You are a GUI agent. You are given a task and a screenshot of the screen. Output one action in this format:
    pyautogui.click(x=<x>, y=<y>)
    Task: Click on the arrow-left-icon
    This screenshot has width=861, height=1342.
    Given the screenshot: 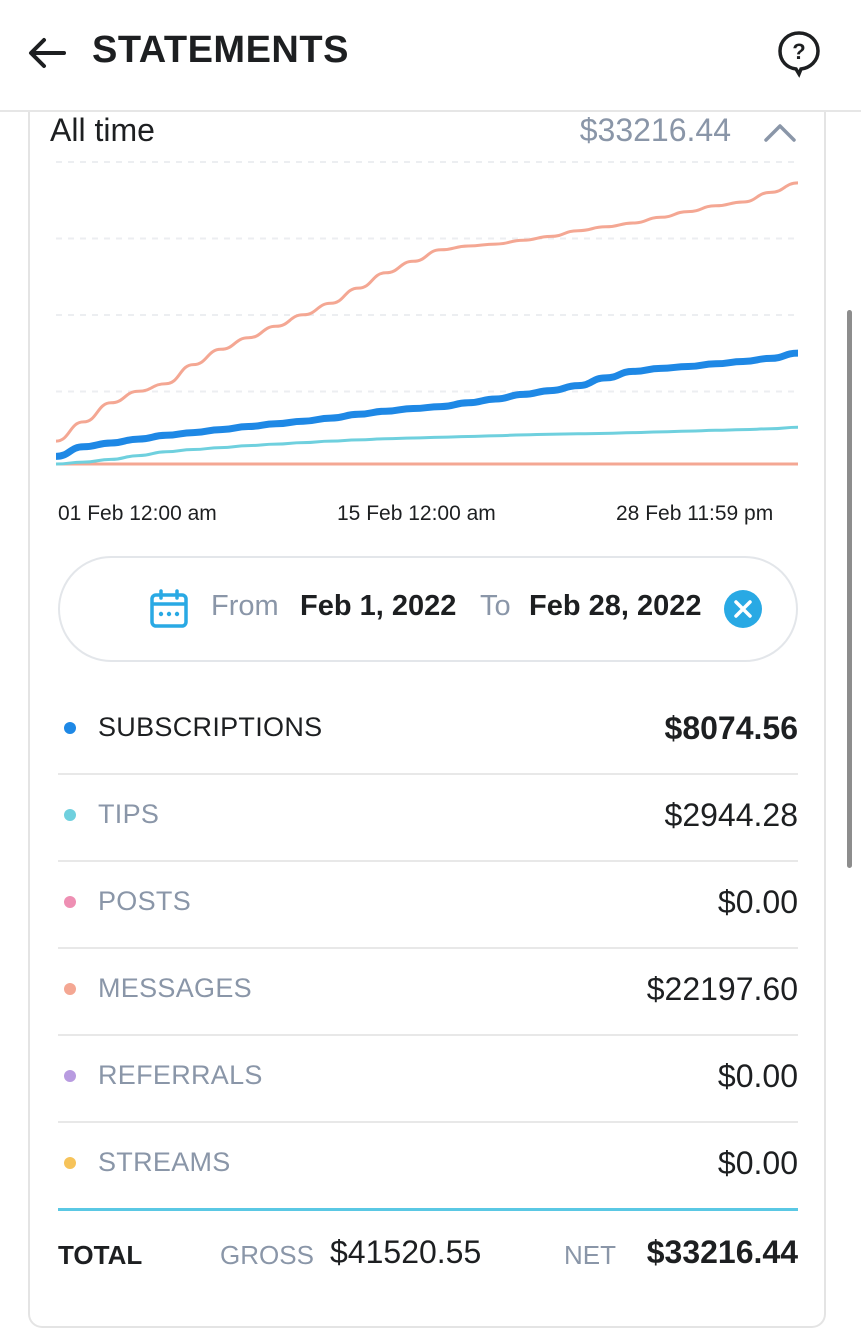 What is the action you would take?
    pyautogui.click(x=47, y=53)
    